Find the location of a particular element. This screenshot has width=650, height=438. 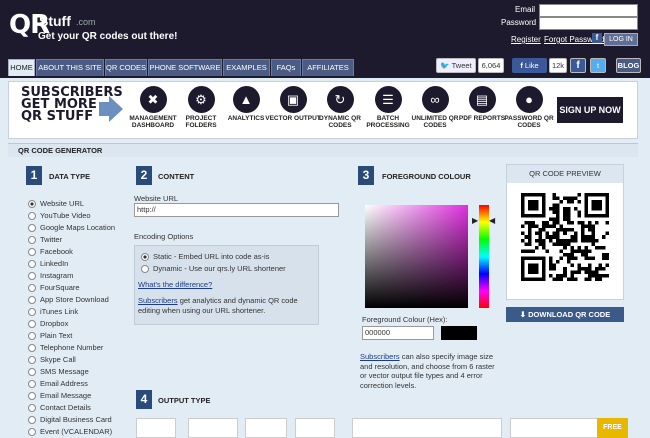

hue-left-arrow-icon: ▶ is located at coordinates (475, 220).